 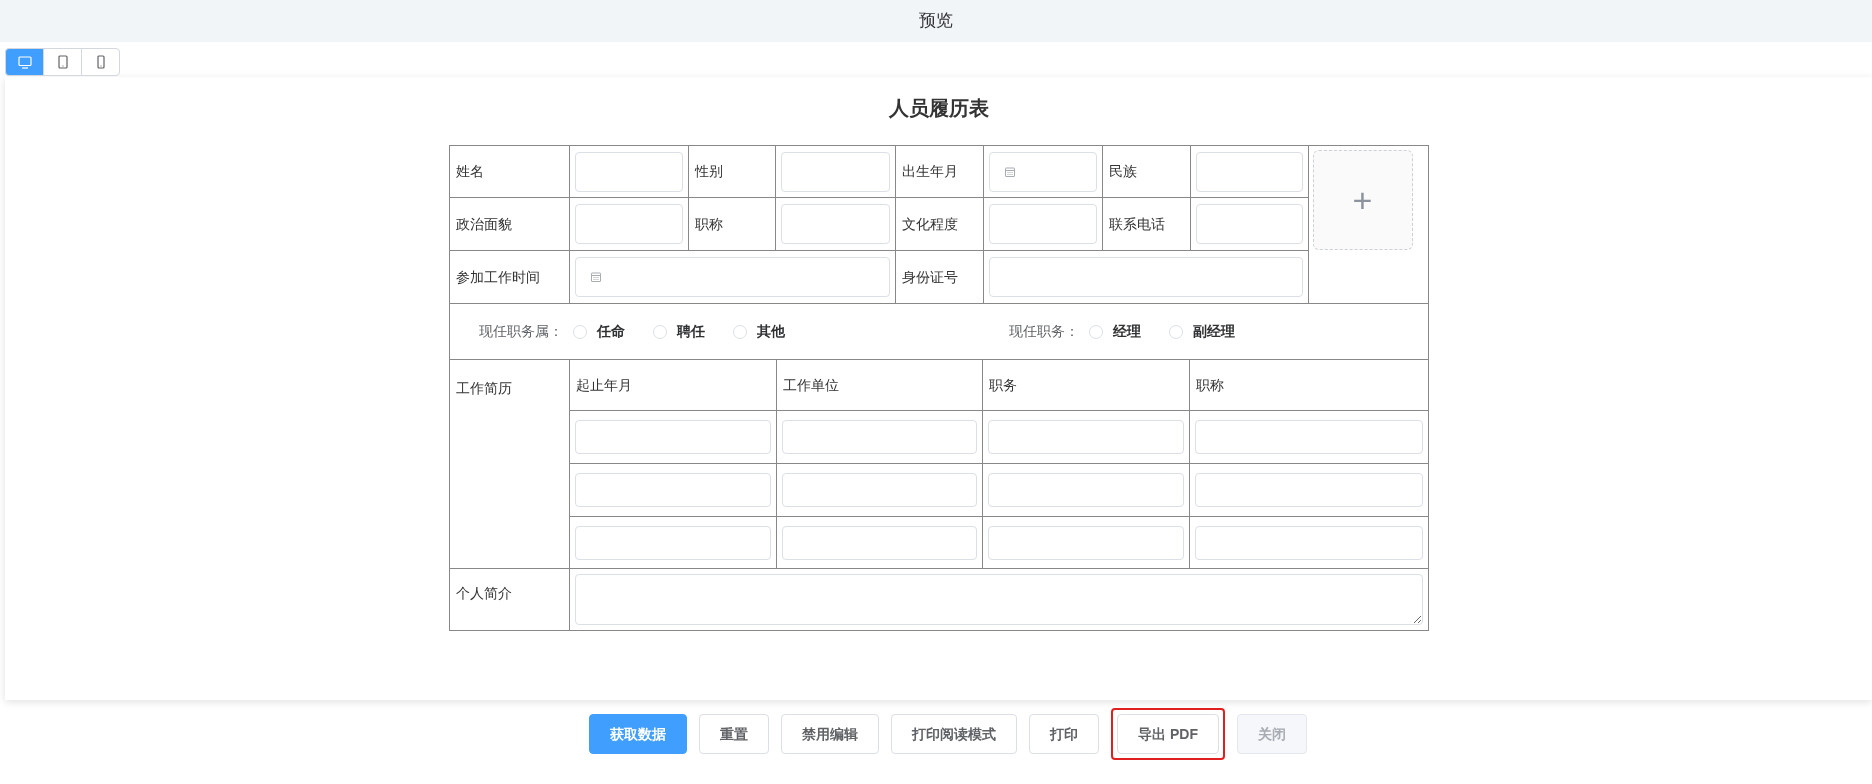 I want to click on action-button: 关闭, so click(x=1271, y=734).